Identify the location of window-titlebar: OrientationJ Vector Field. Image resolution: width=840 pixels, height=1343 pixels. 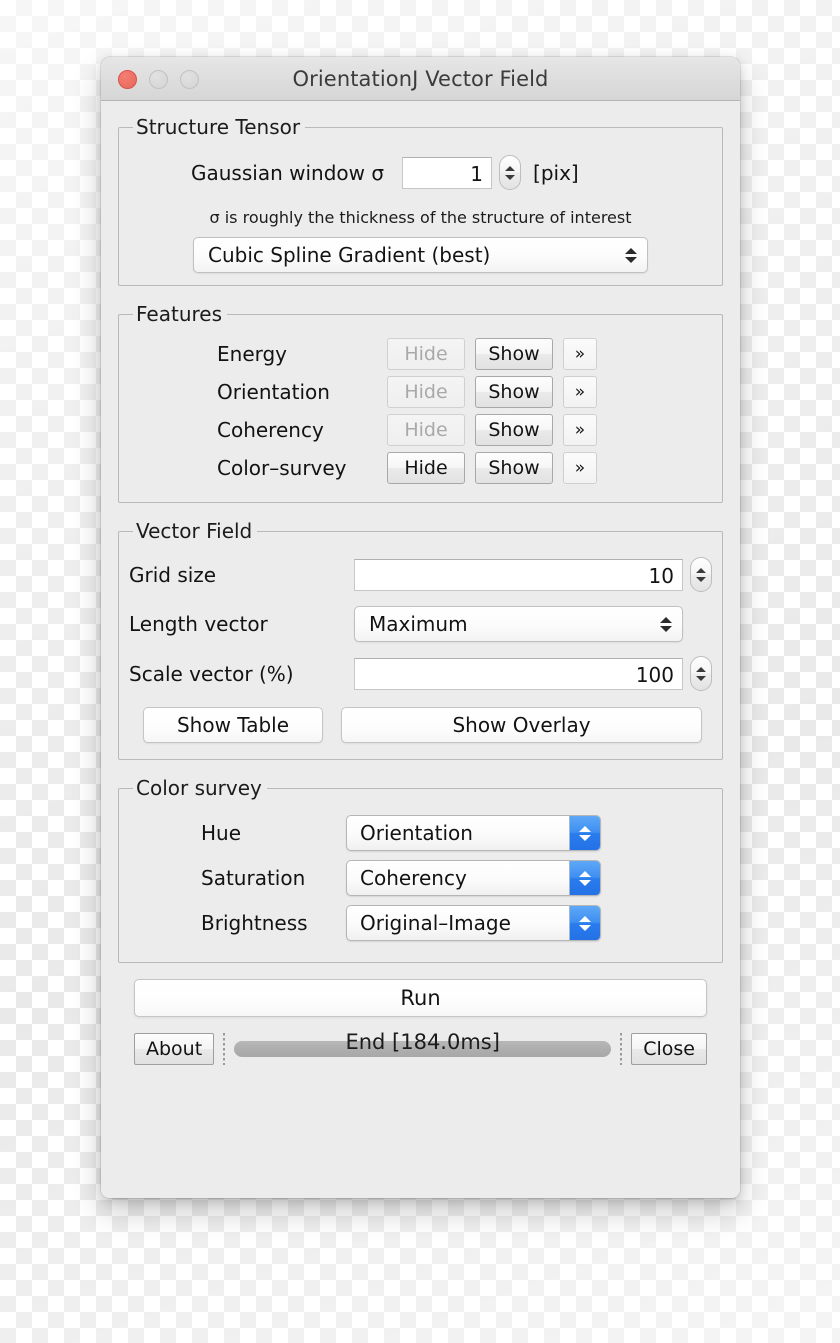
(420, 79).